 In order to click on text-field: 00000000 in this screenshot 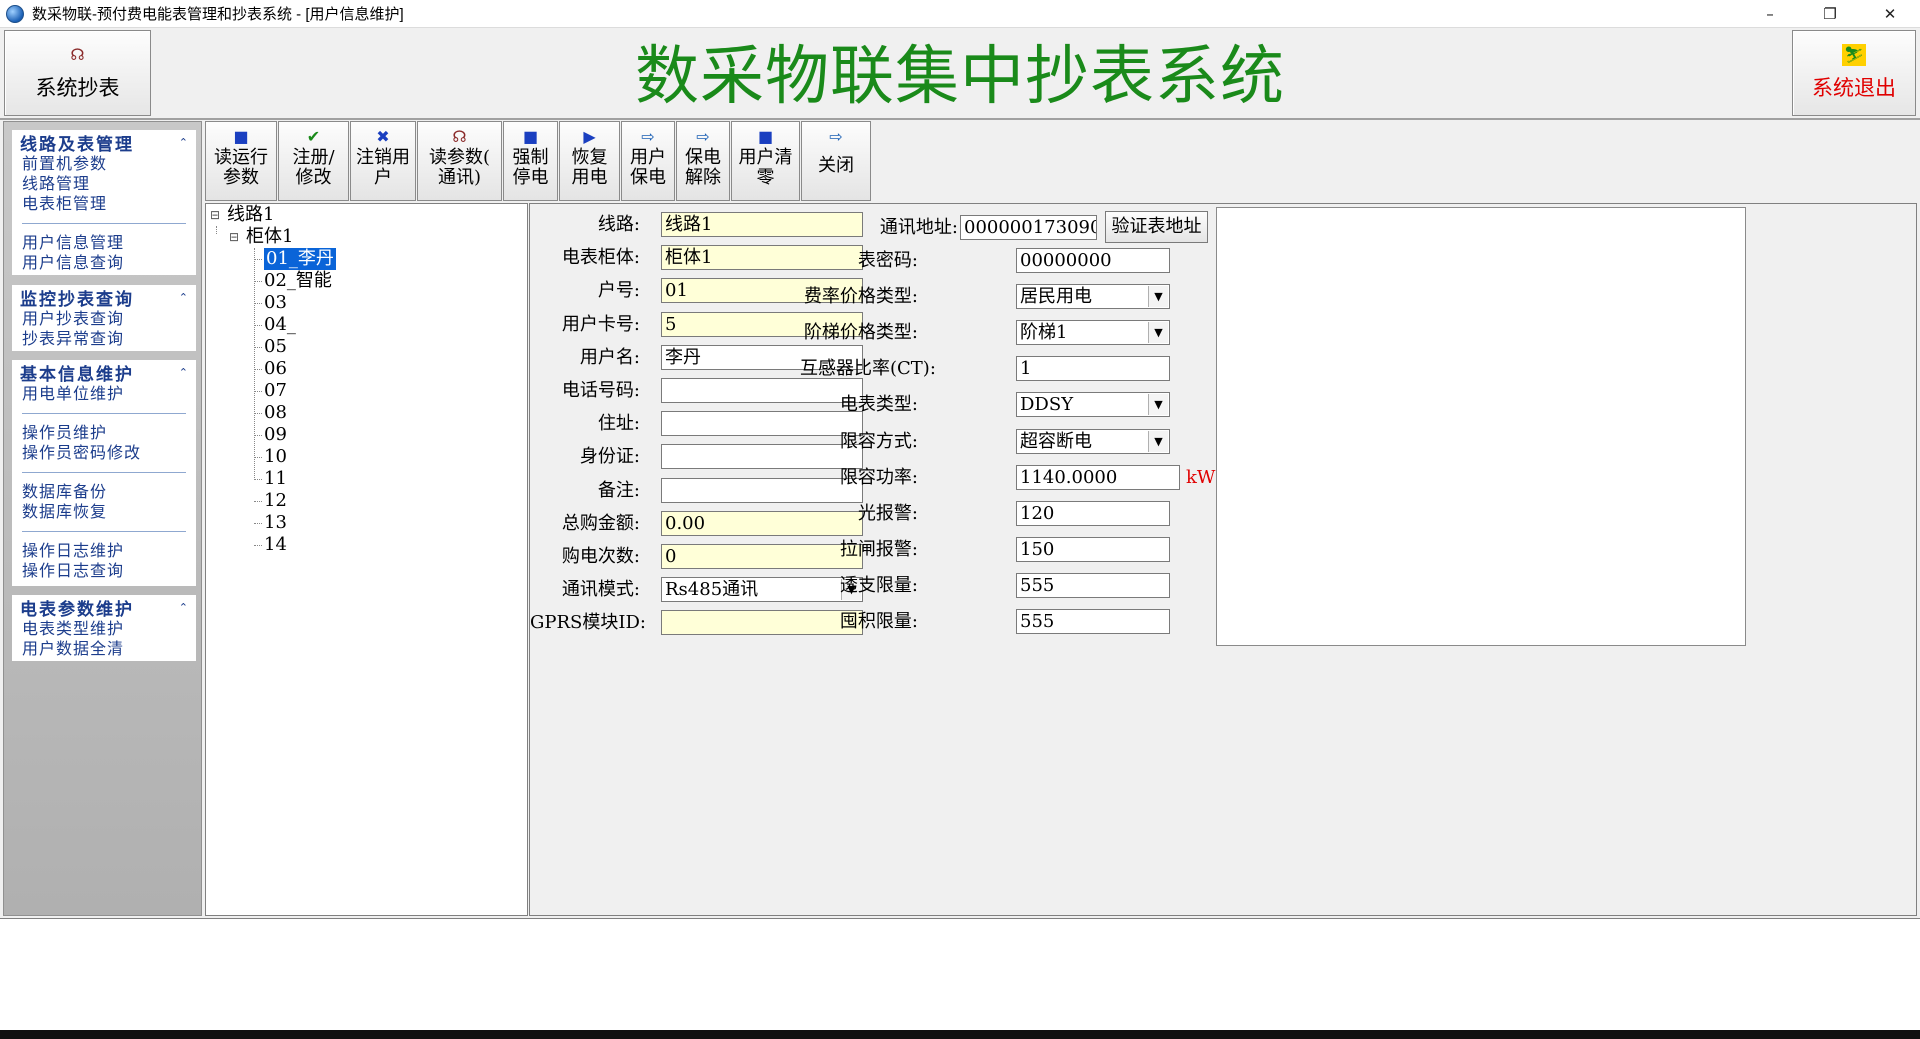, I will do `click(1093, 260)`.